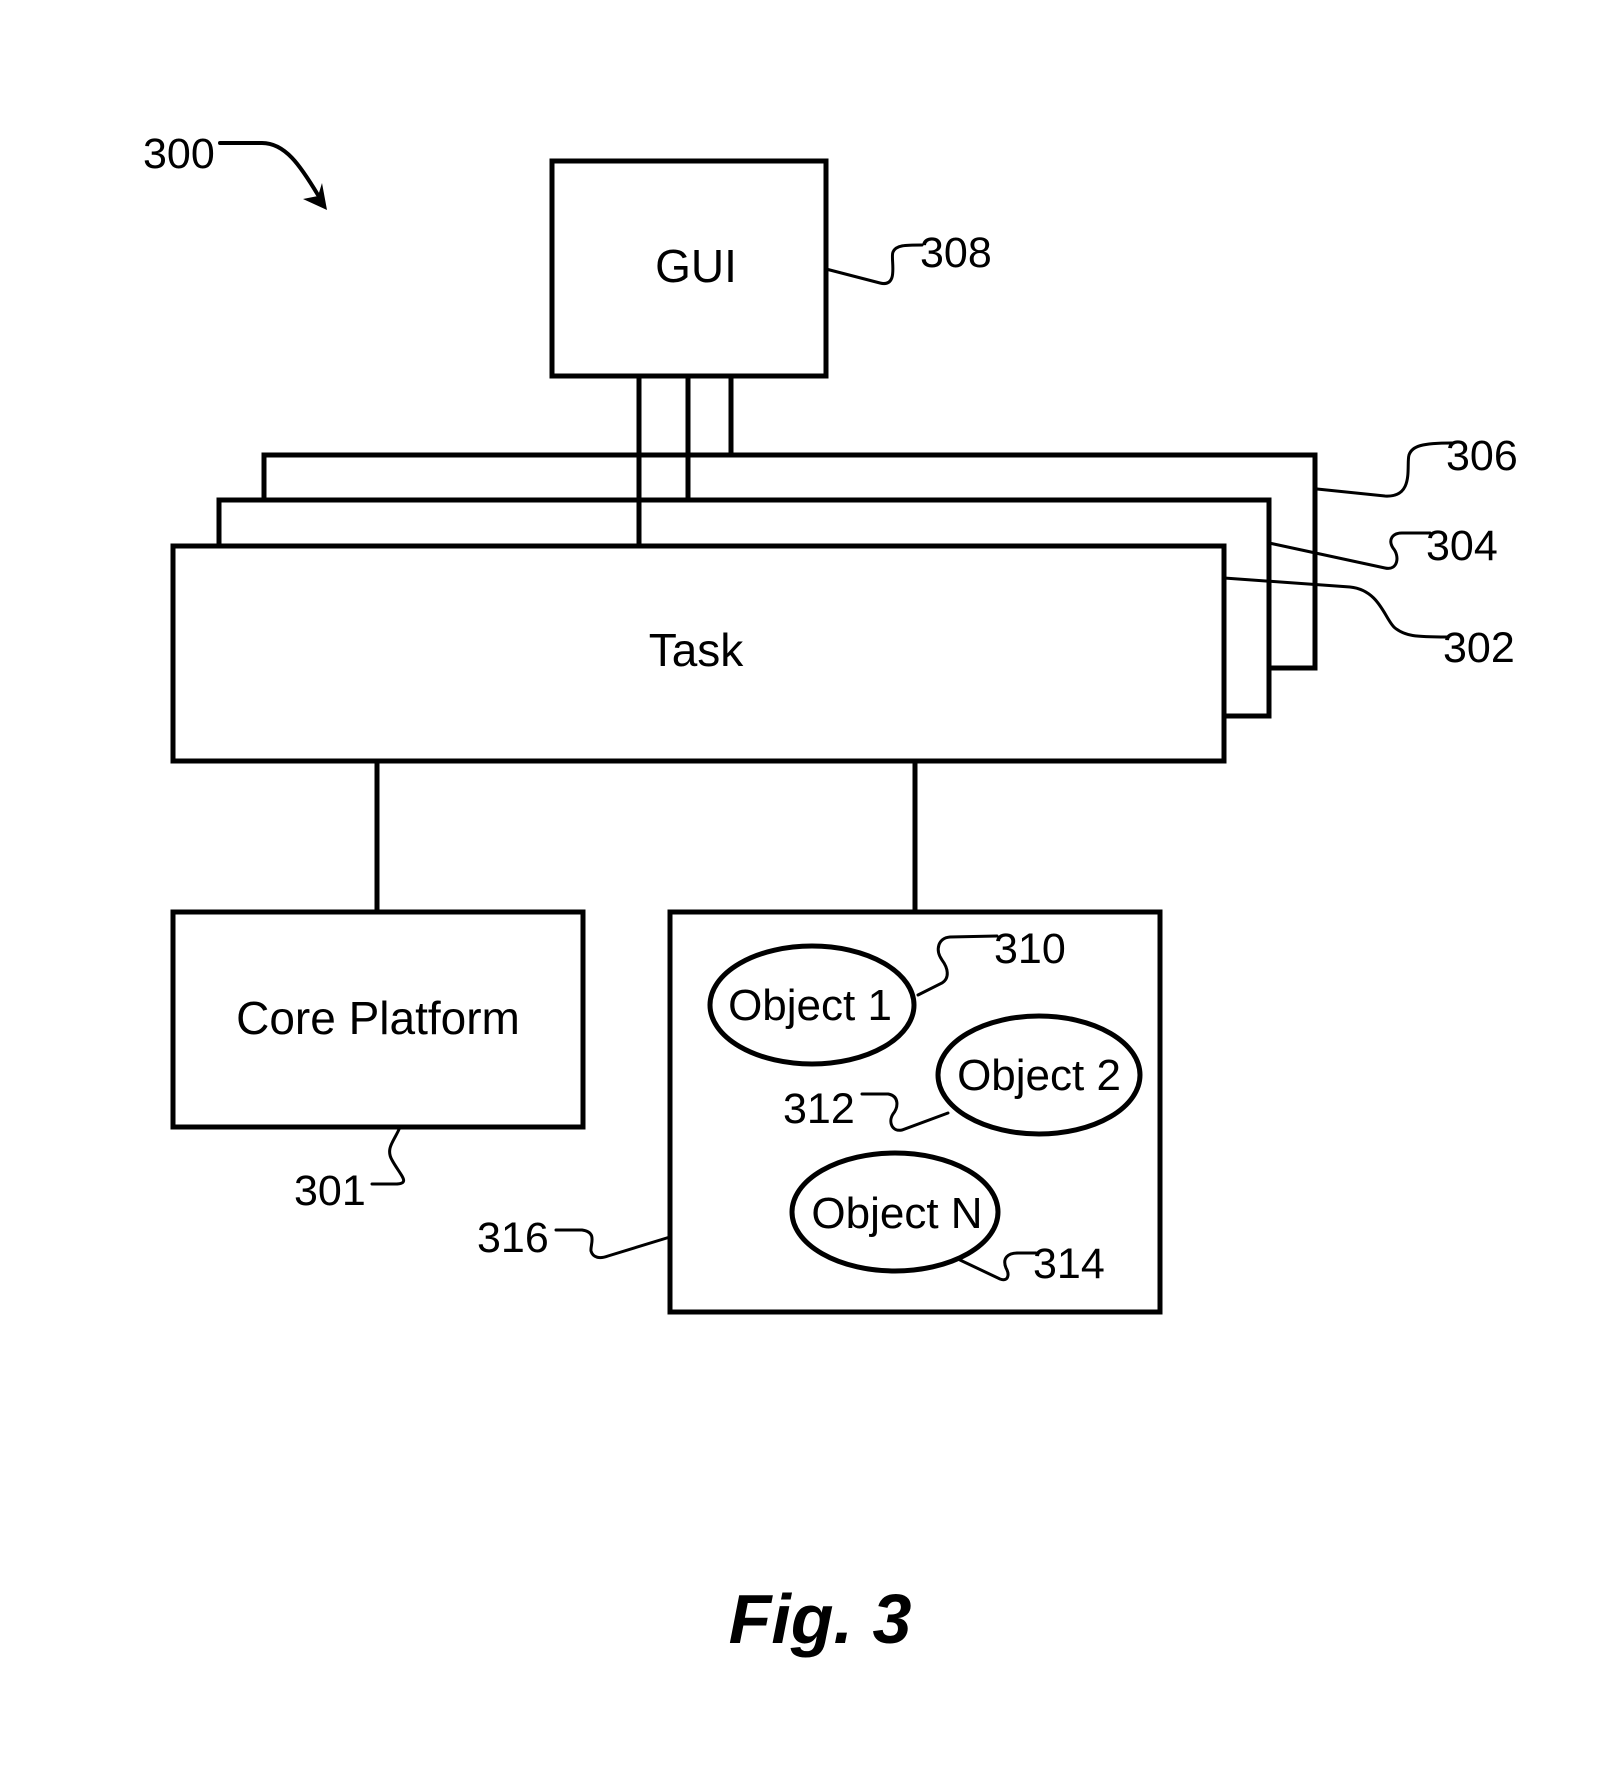 This screenshot has width=1620, height=1774. Describe the element at coordinates (330, 1191) in the screenshot. I see `core-platform-ref-label: 301` at that location.